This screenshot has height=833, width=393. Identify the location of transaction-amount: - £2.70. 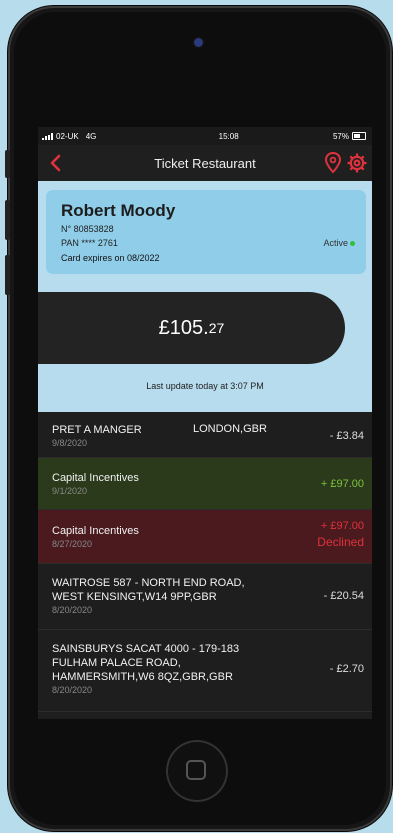
(346, 669).